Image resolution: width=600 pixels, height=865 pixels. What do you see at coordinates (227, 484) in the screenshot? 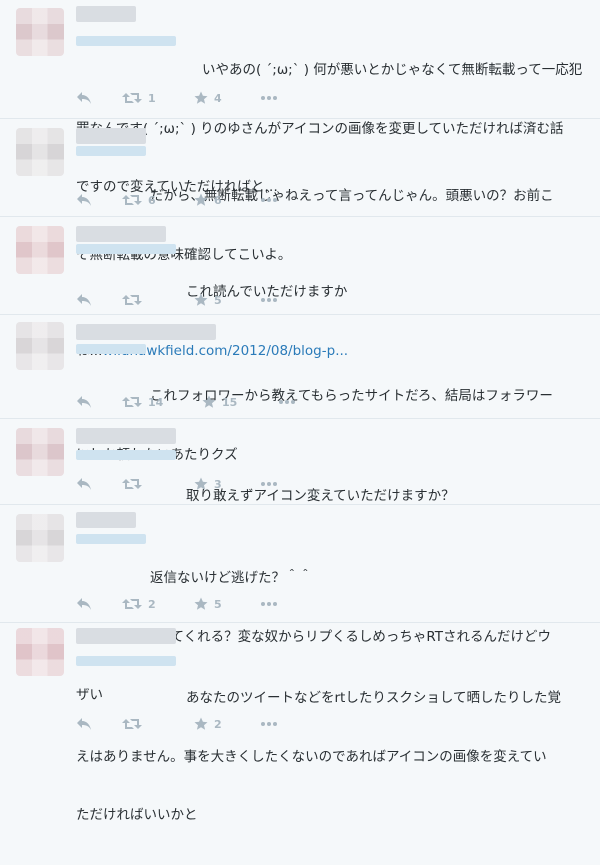
I see `like-button: 3` at bounding box center [227, 484].